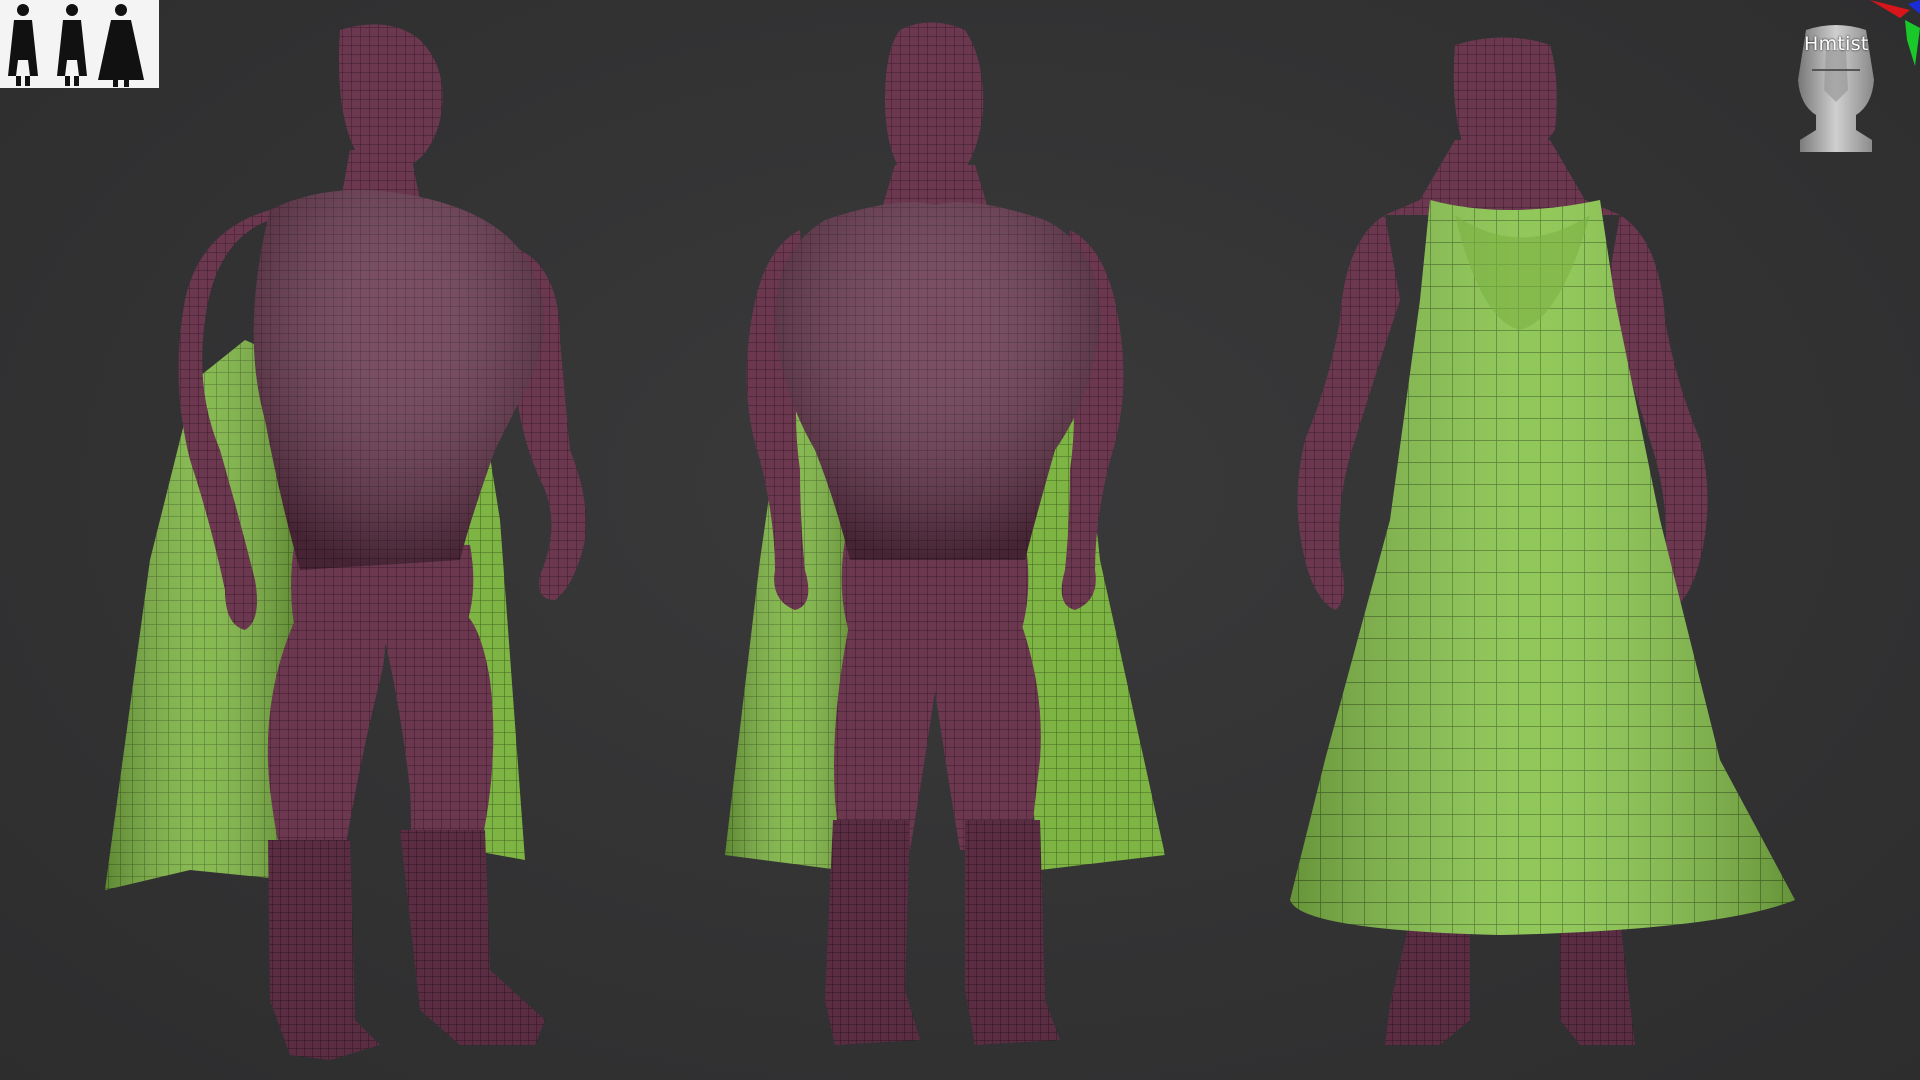  I want to click on axis-indicator-icon, so click(1895, 33).